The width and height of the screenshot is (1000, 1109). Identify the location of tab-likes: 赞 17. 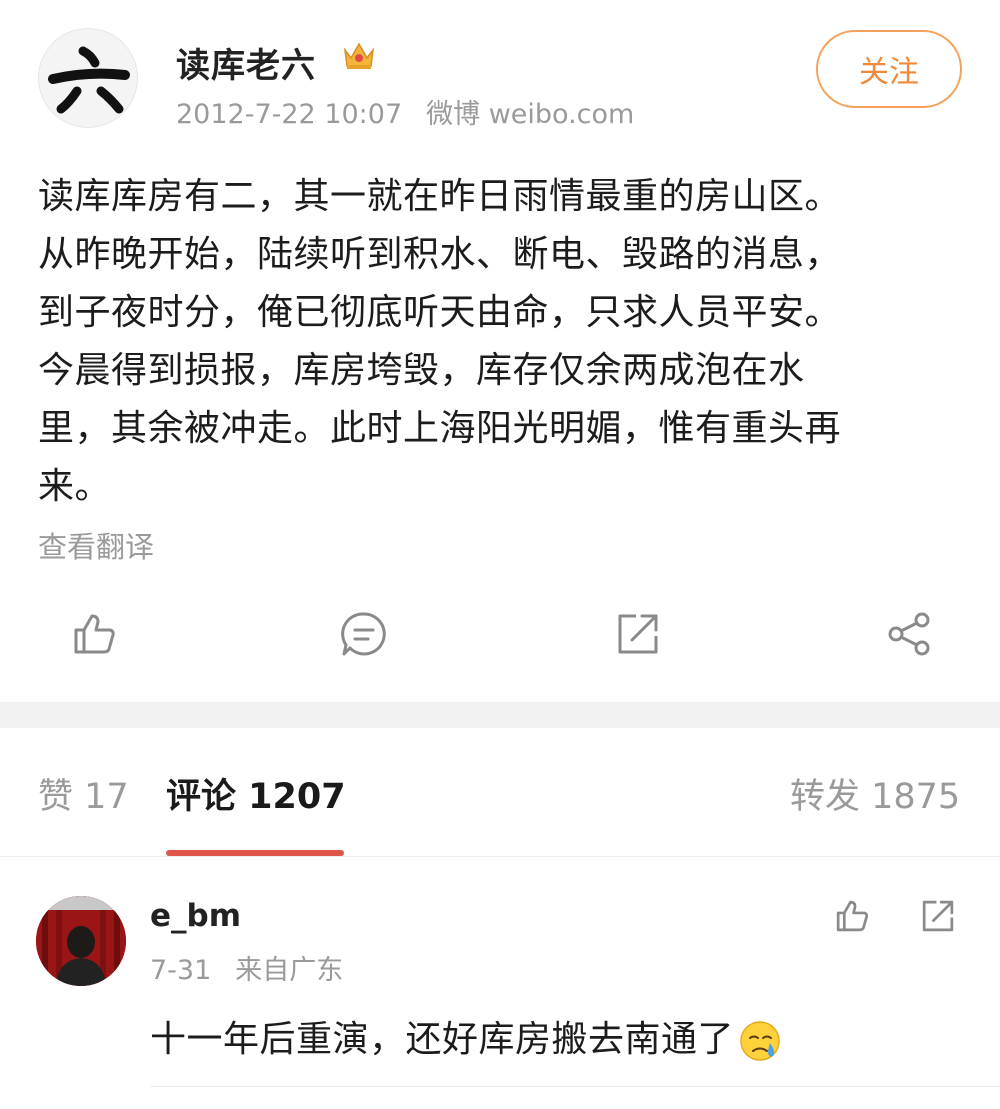
(83, 793).